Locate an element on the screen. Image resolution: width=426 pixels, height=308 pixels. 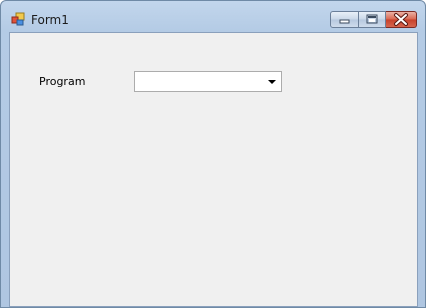
form-app-icon is located at coordinates (18, 19).